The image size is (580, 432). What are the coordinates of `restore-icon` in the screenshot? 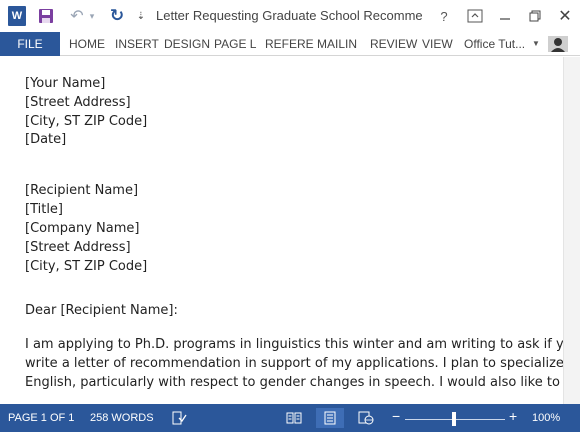 It's located at (535, 16).